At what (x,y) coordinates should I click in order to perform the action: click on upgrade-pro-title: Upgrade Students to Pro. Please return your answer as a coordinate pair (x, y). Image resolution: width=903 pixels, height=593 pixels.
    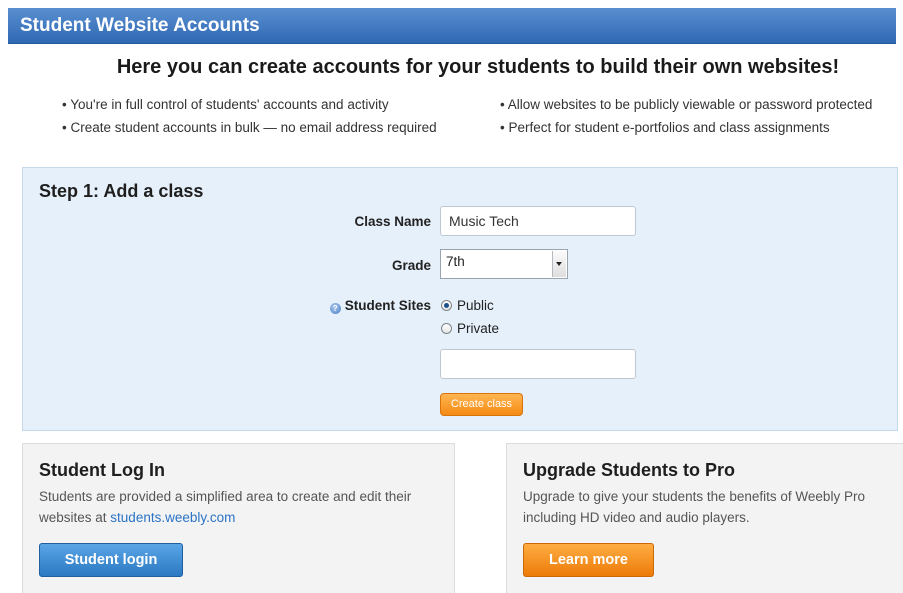
    Looking at the image, I should click on (629, 470).